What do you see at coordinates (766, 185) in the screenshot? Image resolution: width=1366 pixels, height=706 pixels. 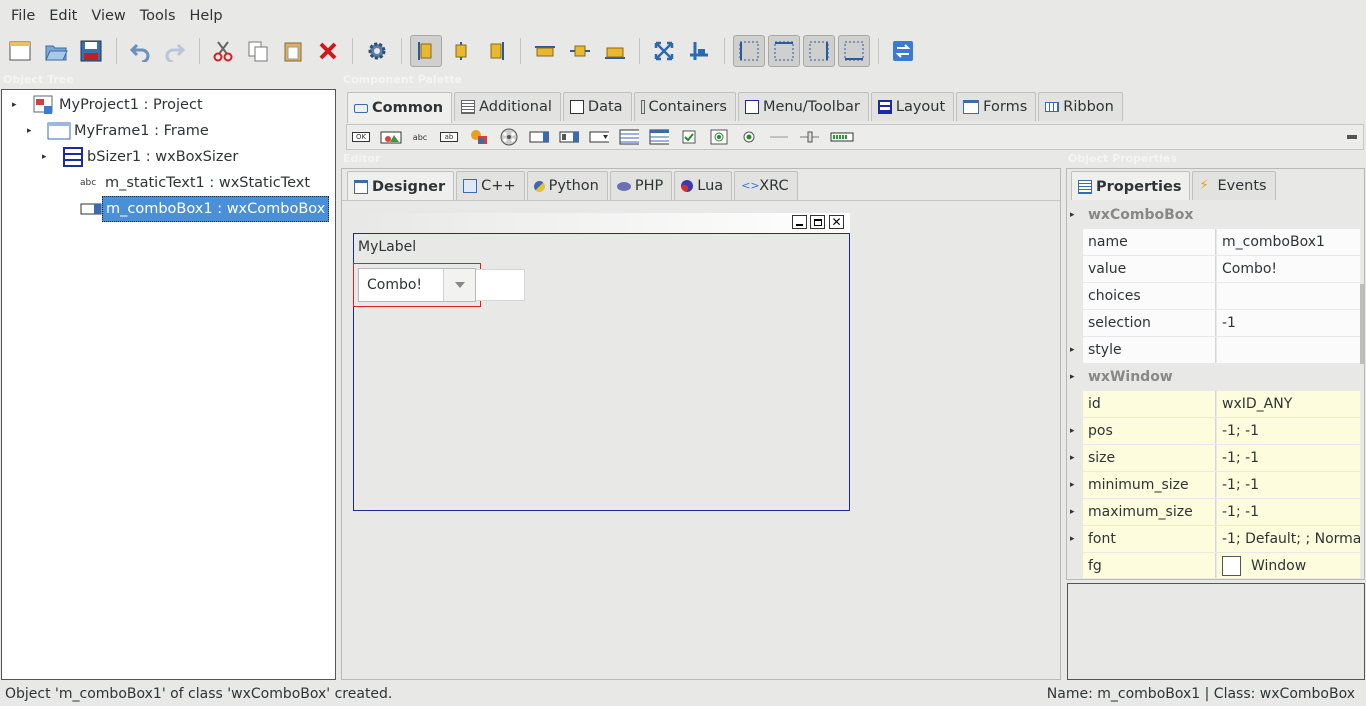 I see `tab-xrc: <> XRC` at bounding box center [766, 185].